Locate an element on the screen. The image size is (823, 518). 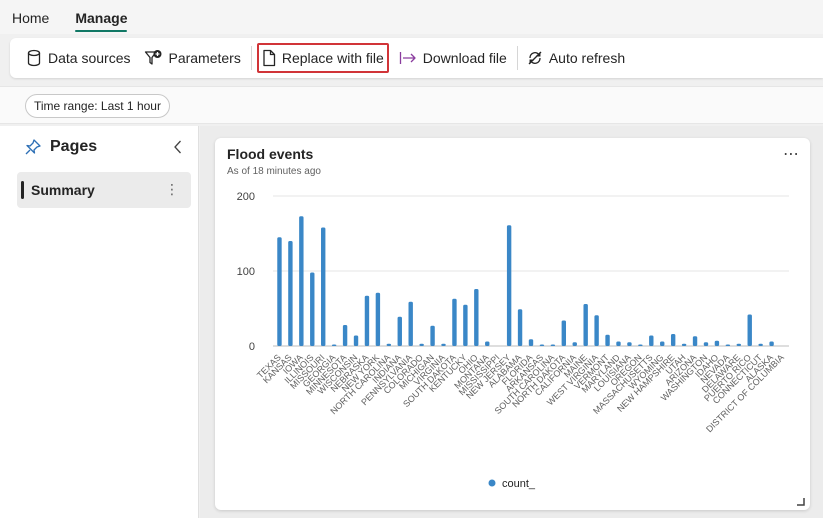
resize-handle-icon is located at coordinates (800, 501).